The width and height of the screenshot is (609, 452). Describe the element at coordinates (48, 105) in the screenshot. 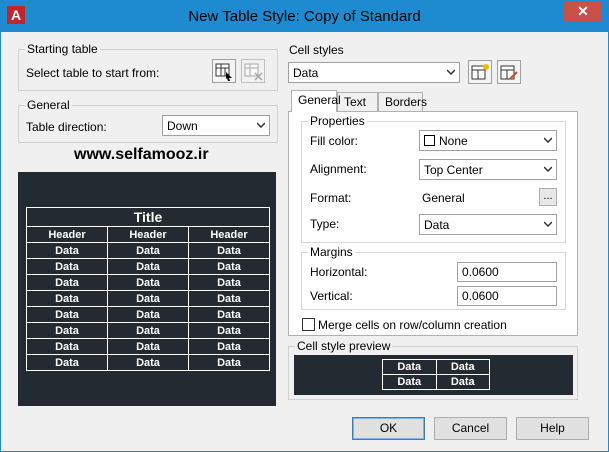

I see `general-group-label: General` at that location.